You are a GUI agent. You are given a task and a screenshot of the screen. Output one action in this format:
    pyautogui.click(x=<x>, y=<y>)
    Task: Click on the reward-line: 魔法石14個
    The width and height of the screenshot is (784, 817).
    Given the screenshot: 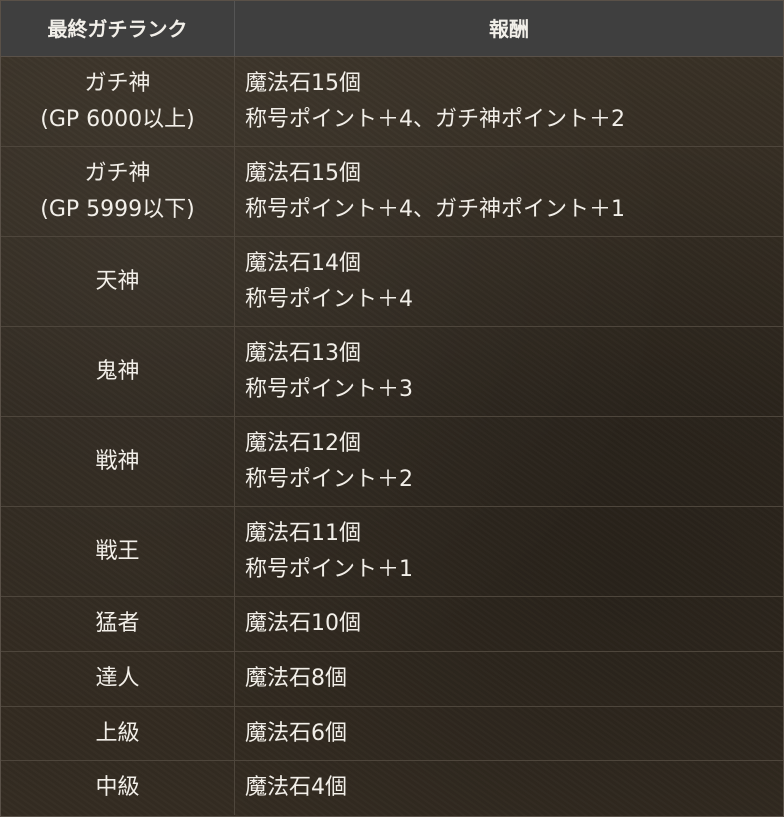 What is the action you would take?
    pyautogui.click(x=303, y=263)
    